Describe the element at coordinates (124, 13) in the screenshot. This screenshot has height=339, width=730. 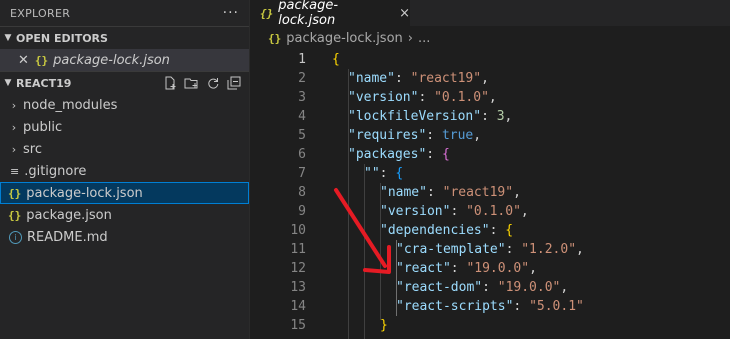
I see `explorer-header: EXPLORER ···` at that location.